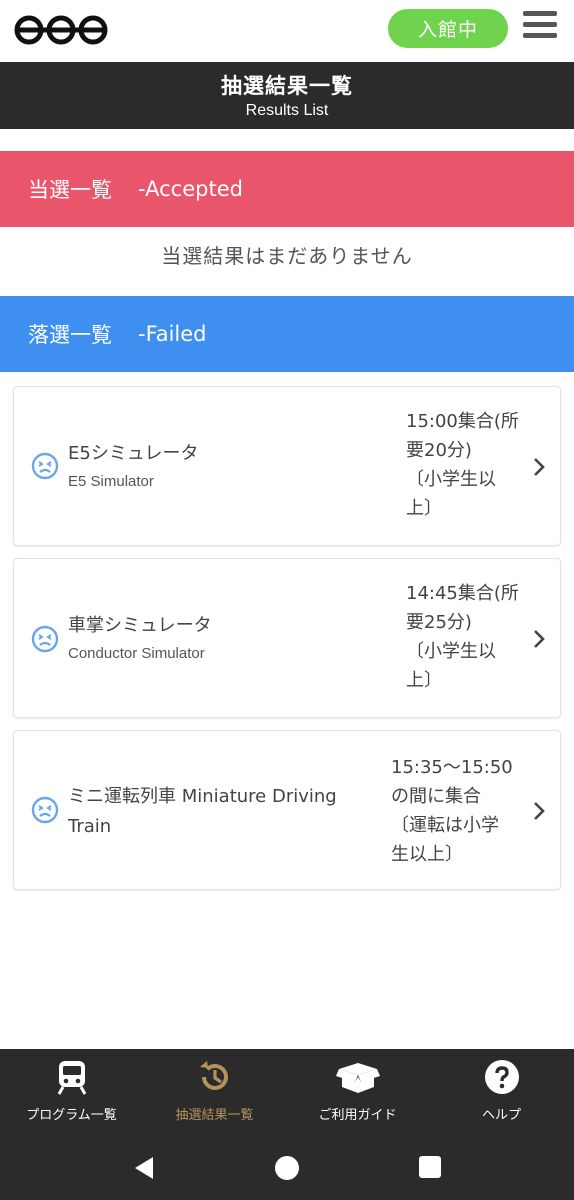 The image size is (574, 1200). What do you see at coordinates (133, 467) in the screenshot?
I see `card-title: E5シミュレータ E5 Simulator` at bounding box center [133, 467].